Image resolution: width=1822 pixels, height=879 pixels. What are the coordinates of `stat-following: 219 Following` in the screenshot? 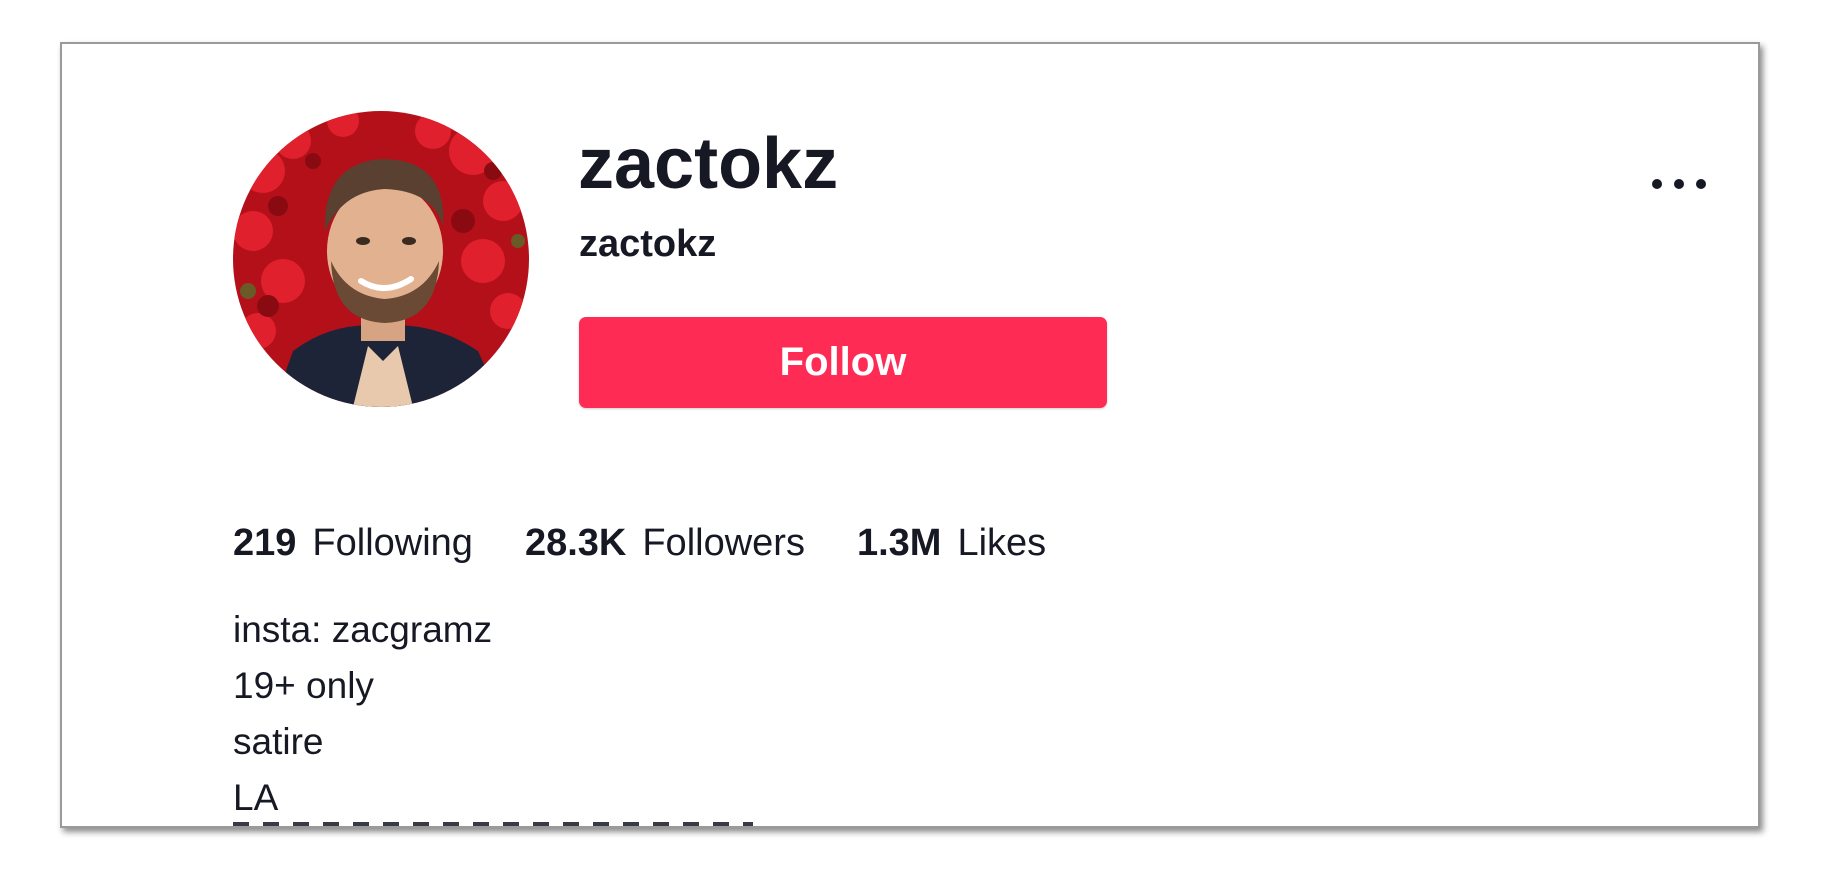 It's located at (353, 543).